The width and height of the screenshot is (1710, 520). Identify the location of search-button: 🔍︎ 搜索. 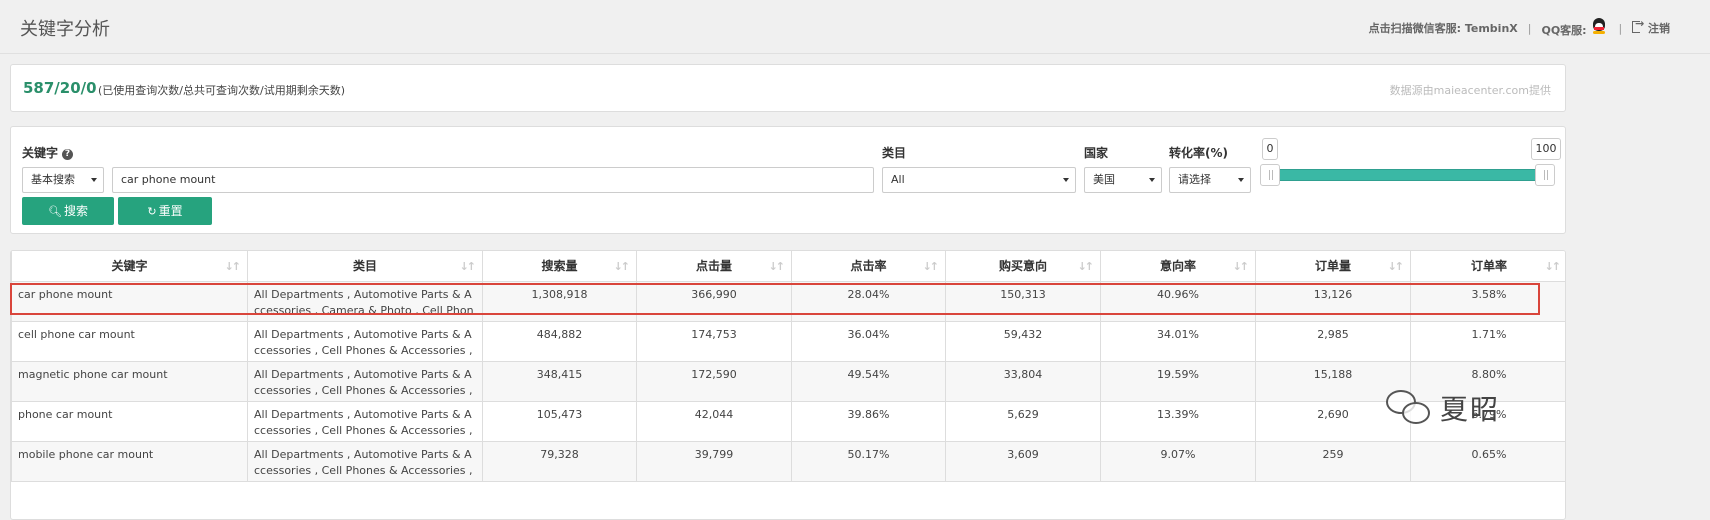
(68, 211).